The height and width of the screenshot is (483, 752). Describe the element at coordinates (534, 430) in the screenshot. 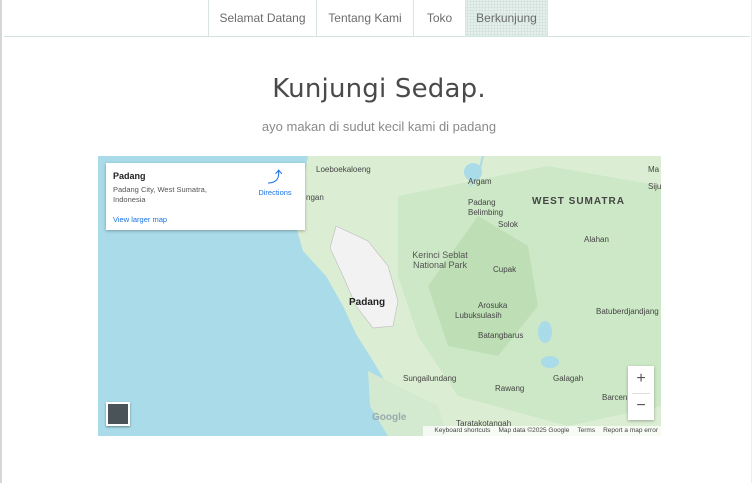

I see `map-data-attribution: Map data ©2025 Google` at that location.